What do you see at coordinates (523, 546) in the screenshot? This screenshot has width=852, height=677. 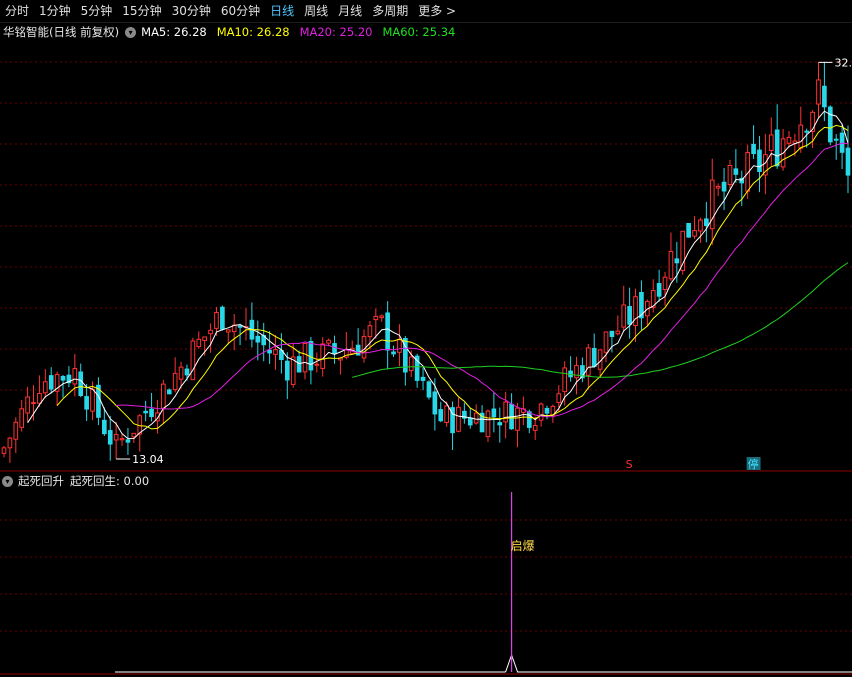 I see `signal-label: 启爆` at bounding box center [523, 546].